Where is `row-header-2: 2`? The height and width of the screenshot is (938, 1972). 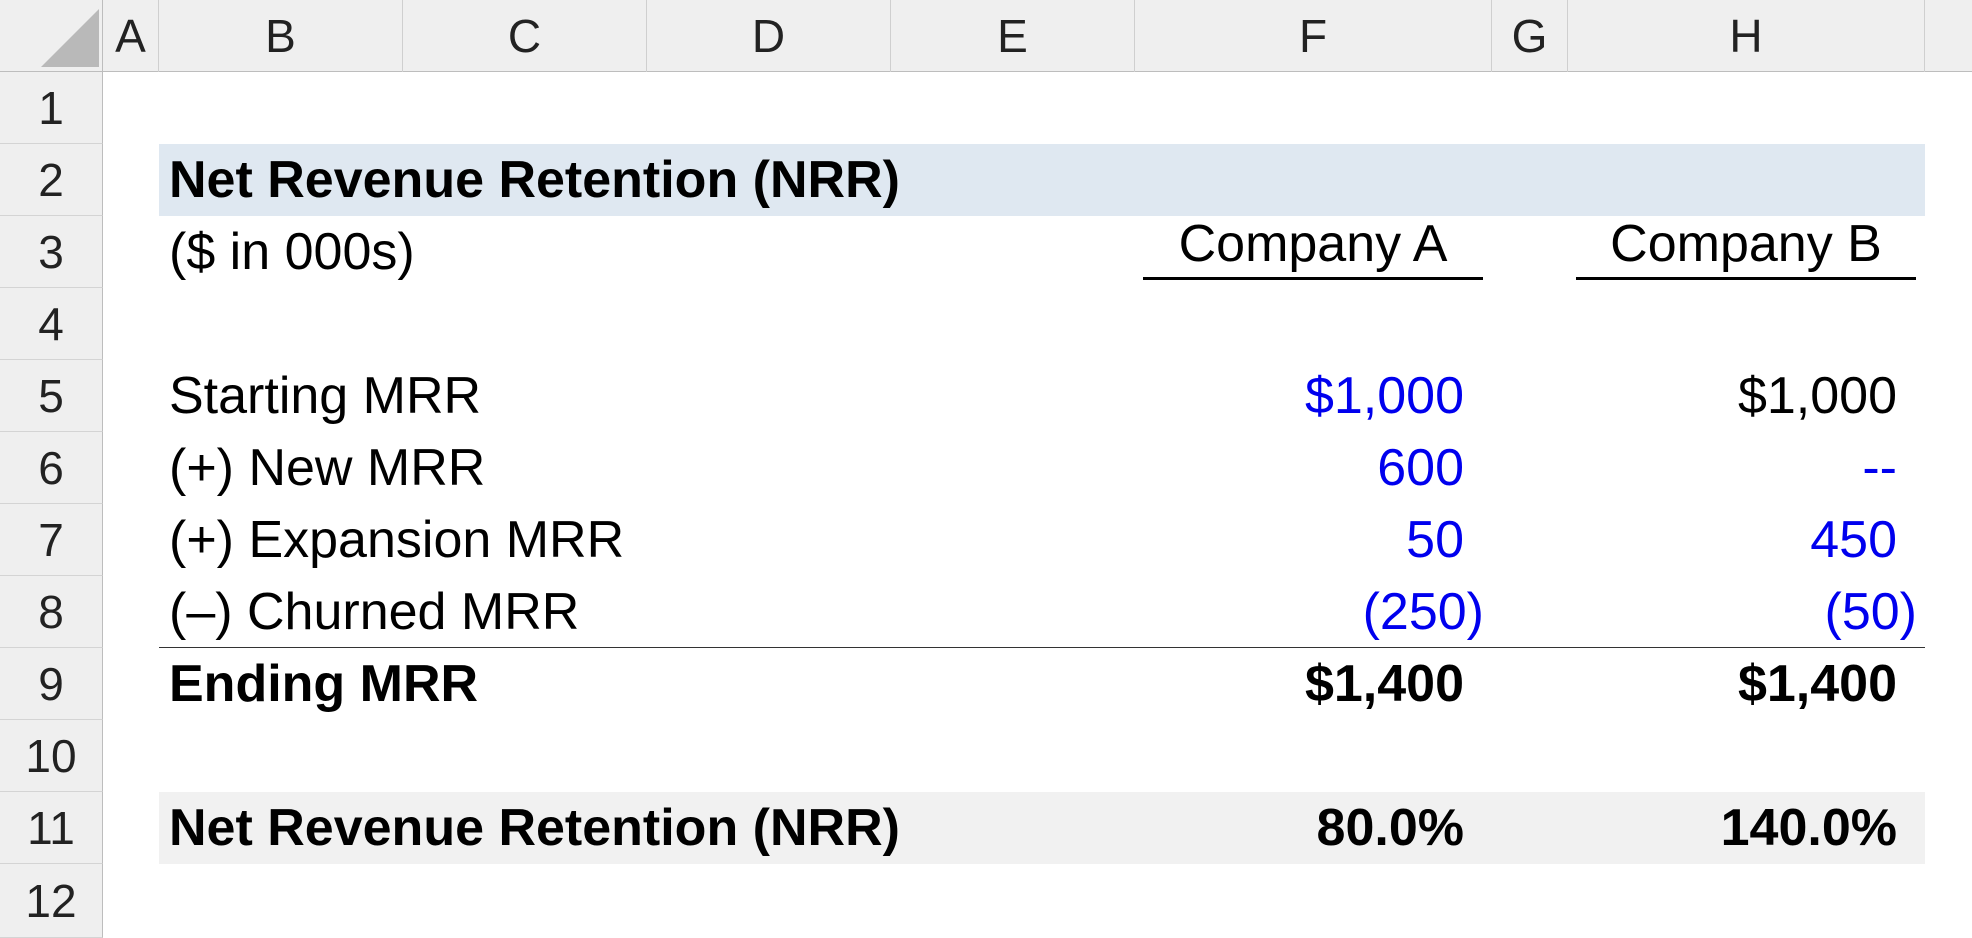
row-header-2: 2 is located at coordinates (51, 180).